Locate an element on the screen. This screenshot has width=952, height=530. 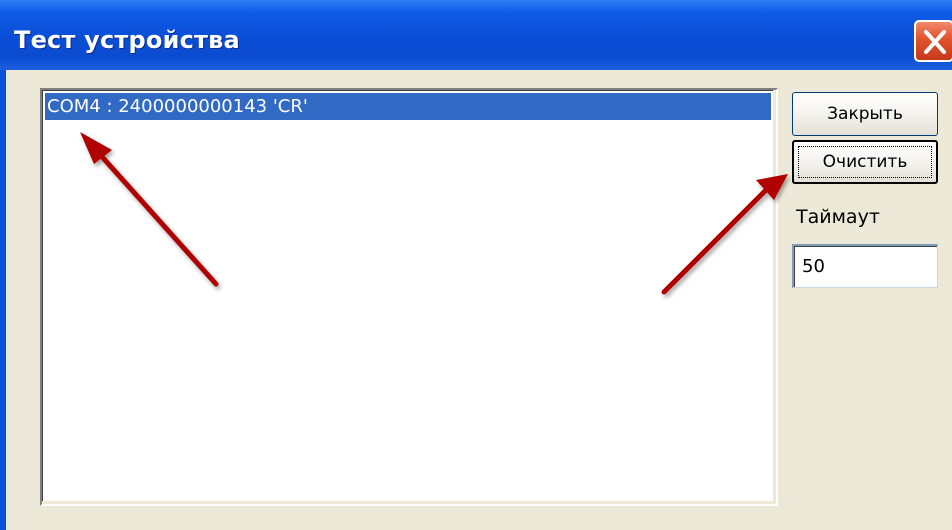
timeout-label: Таймаут is located at coordinates (838, 217).